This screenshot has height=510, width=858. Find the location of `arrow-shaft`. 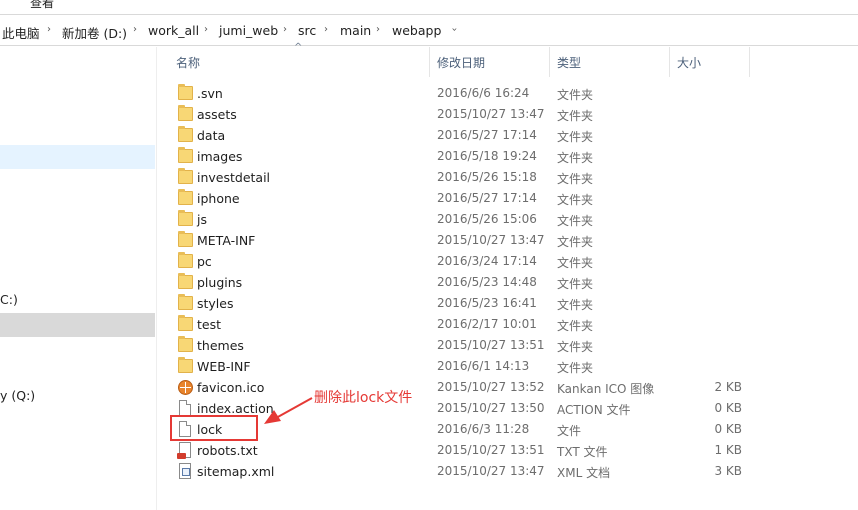

arrow-shaft is located at coordinates (294, 408).